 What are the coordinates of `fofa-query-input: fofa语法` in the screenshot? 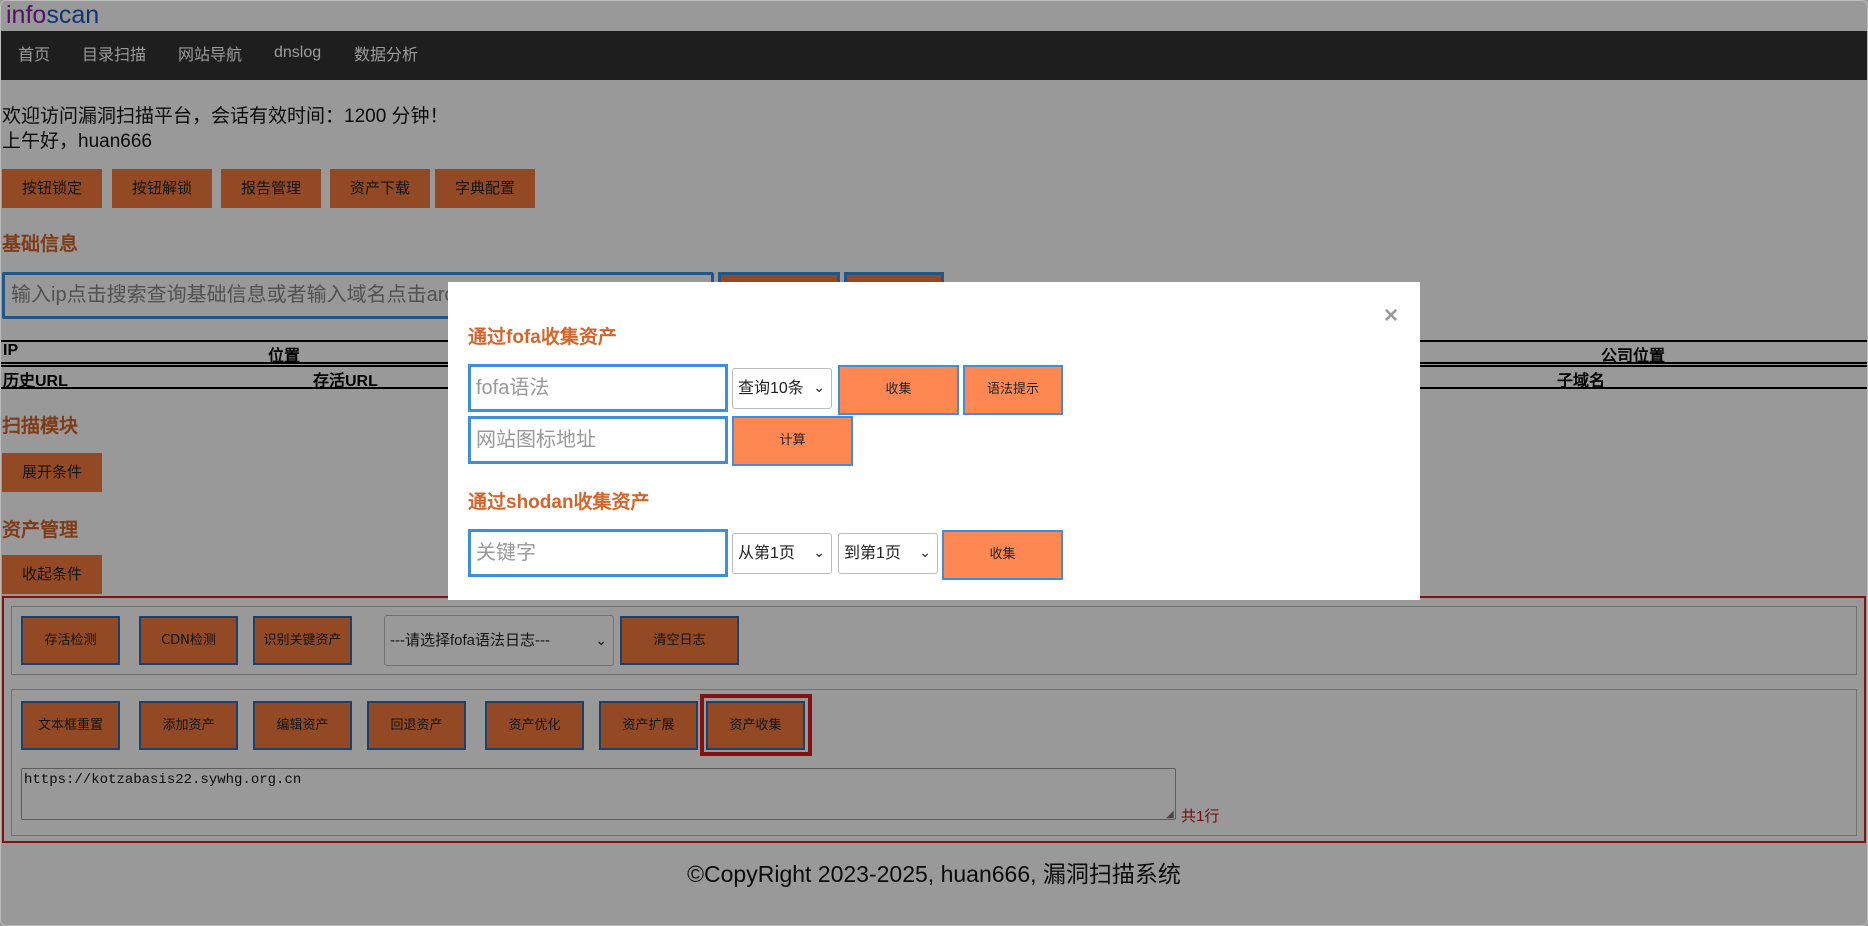 It's located at (598, 388).